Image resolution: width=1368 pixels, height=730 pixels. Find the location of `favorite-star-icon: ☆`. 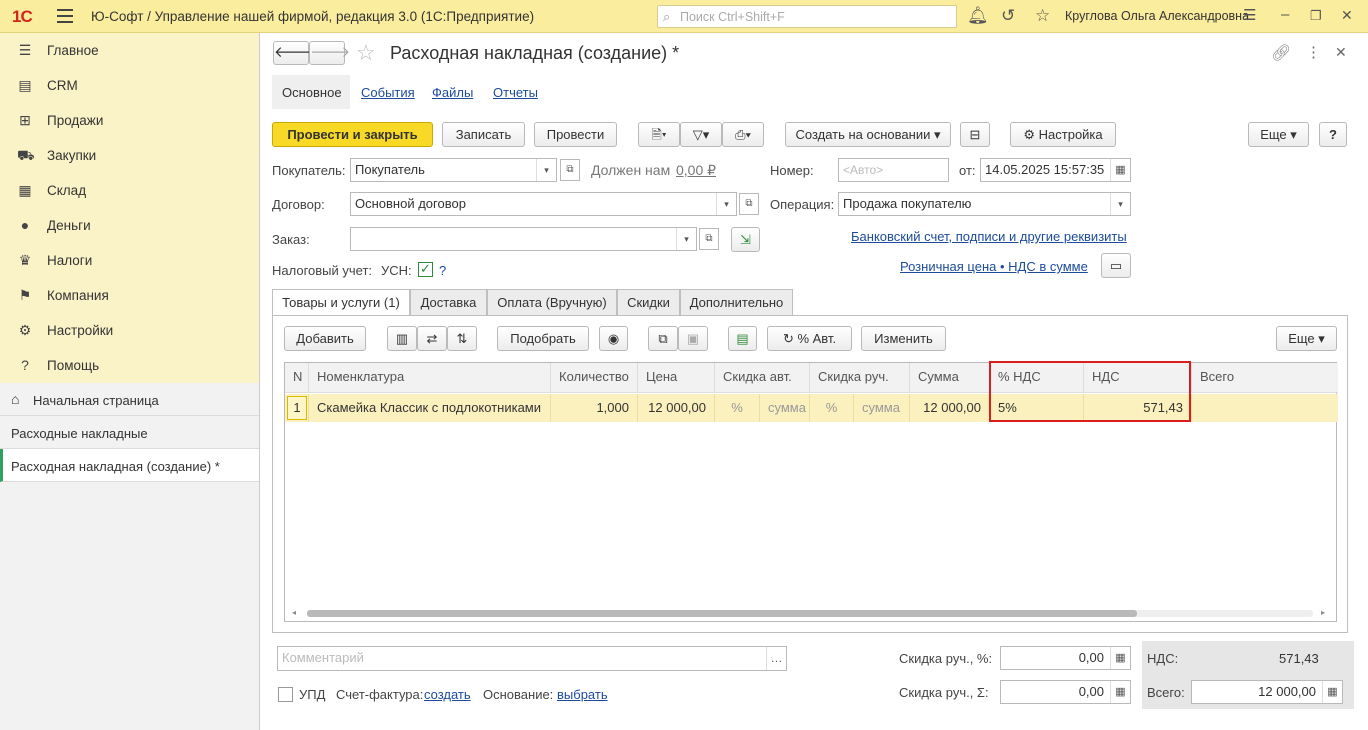

favorite-star-icon: ☆ is located at coordinates (366, 53).